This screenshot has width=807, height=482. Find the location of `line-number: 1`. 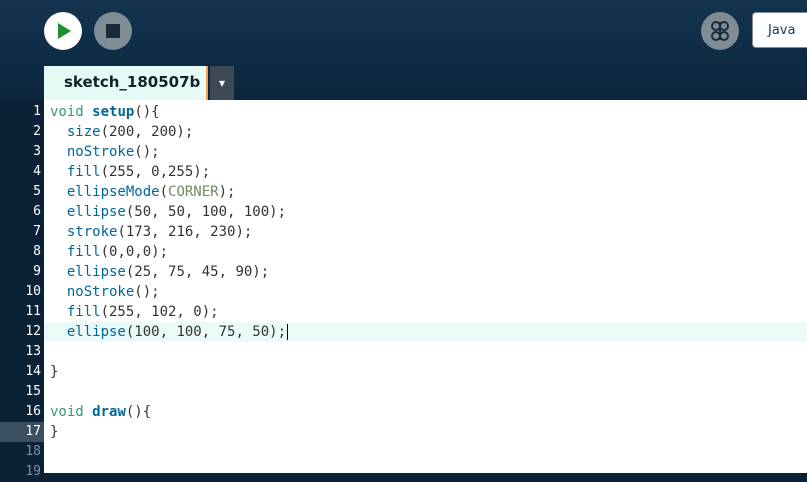

line-number: 1 is located at coordinates (37, 111).